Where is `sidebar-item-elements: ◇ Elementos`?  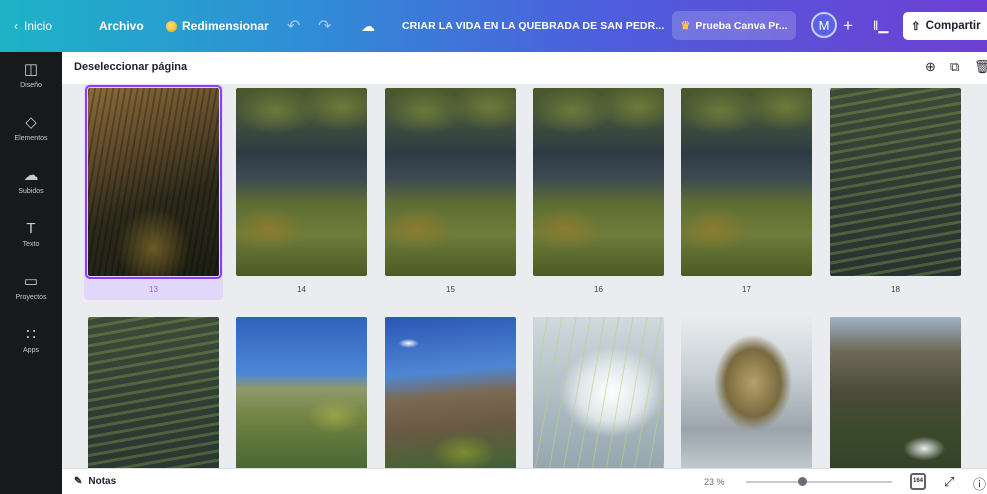 sidebar-item-elements: ◇ Elementos is located at coordinates (31, 128).